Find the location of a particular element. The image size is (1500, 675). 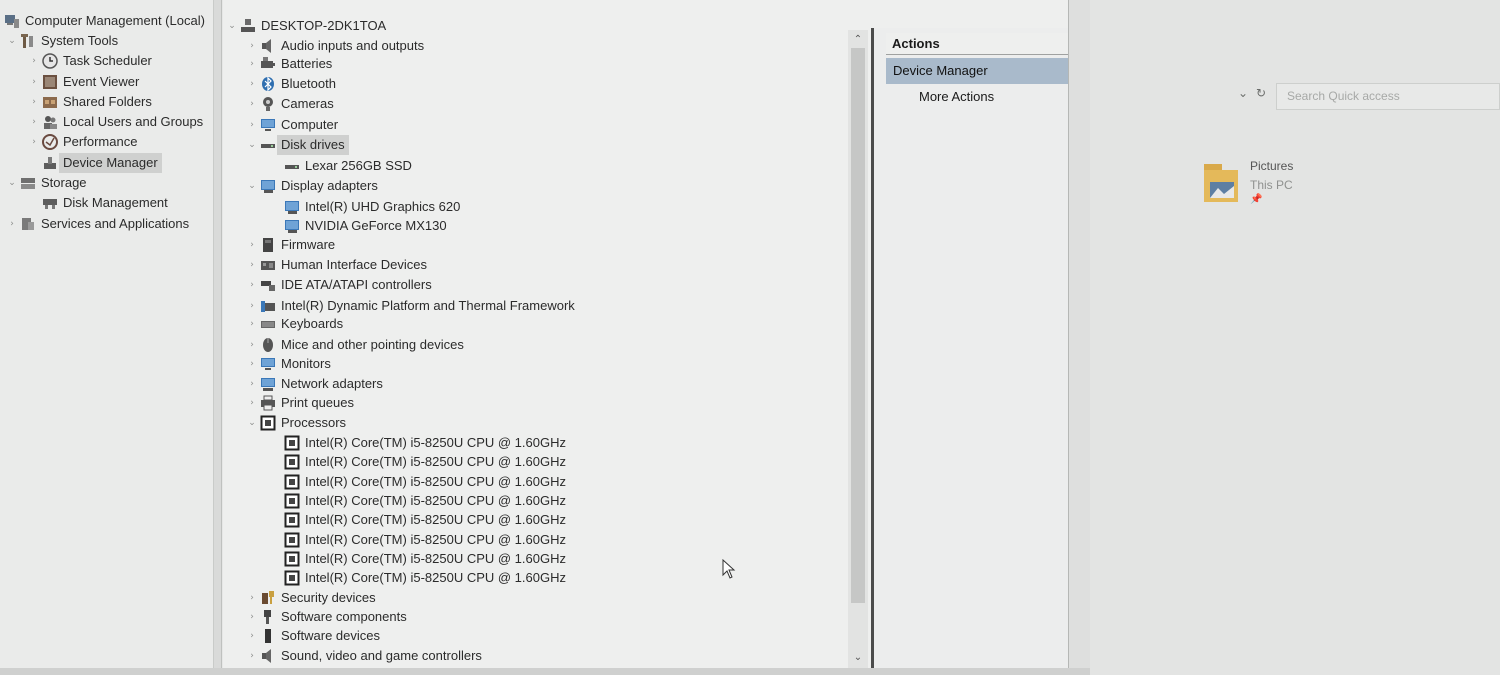

device-tree-item: › Cameras is located at coordinates (290, 104).